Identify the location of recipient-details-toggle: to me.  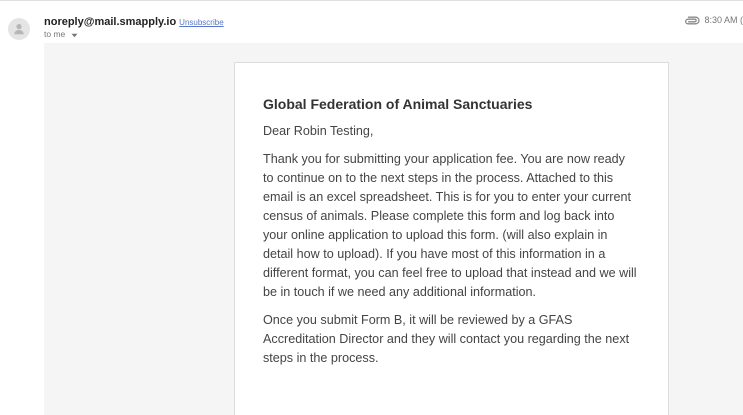
(61, 35).